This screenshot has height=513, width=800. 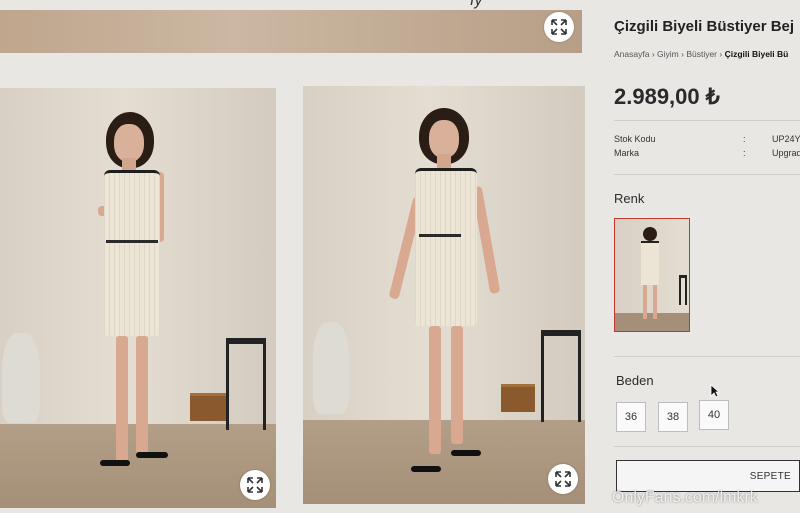 I want to click on watermark: OnlyFans.com/lmkrk, so click(x=685, y=497).